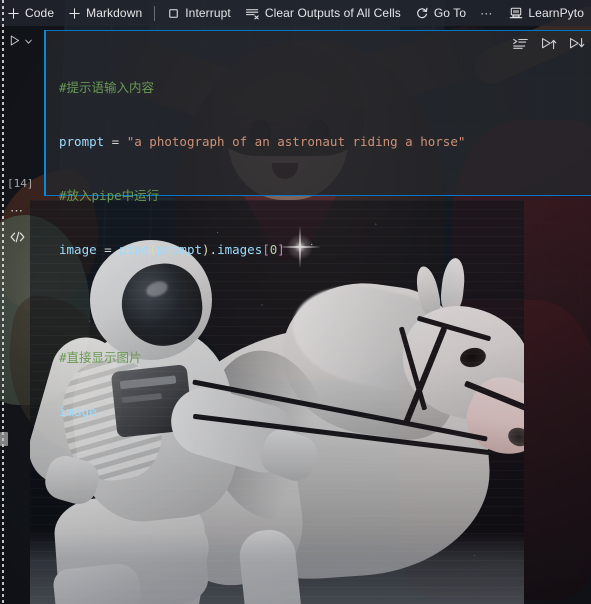 The height and width of the screenshot is (604, 591). Describe the element at coordinates (107, 87) in the screenshot. I see `code-comment: #提示语输入内容` at that location.